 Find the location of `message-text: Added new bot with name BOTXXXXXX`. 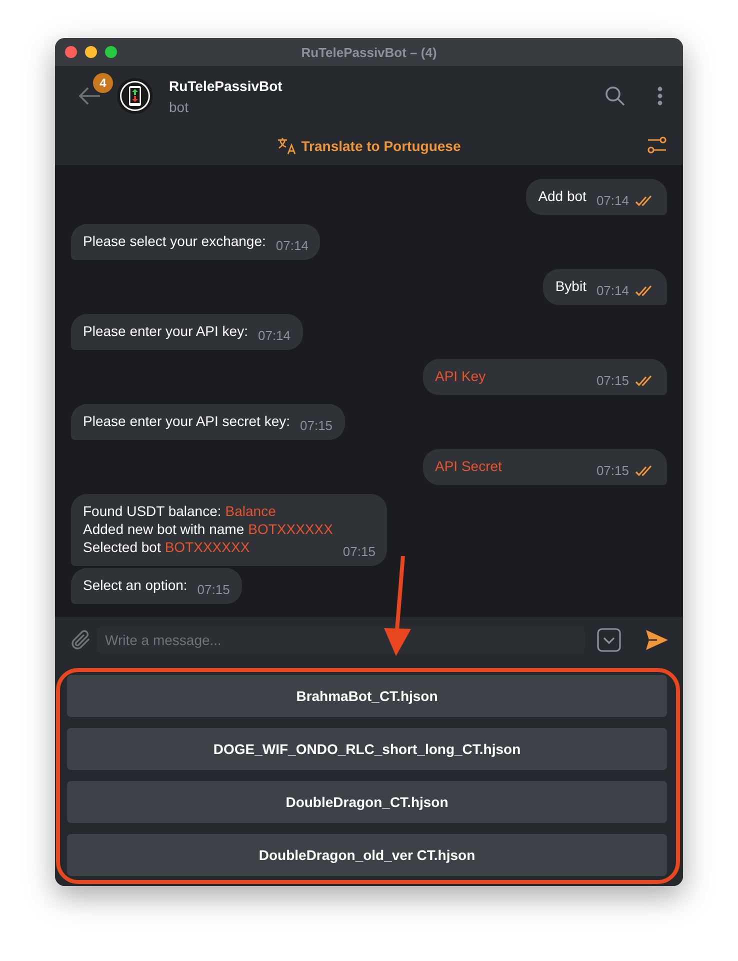

message-text: Added new bot with name BOTXXXXXX is located at coordinates (208, 529).